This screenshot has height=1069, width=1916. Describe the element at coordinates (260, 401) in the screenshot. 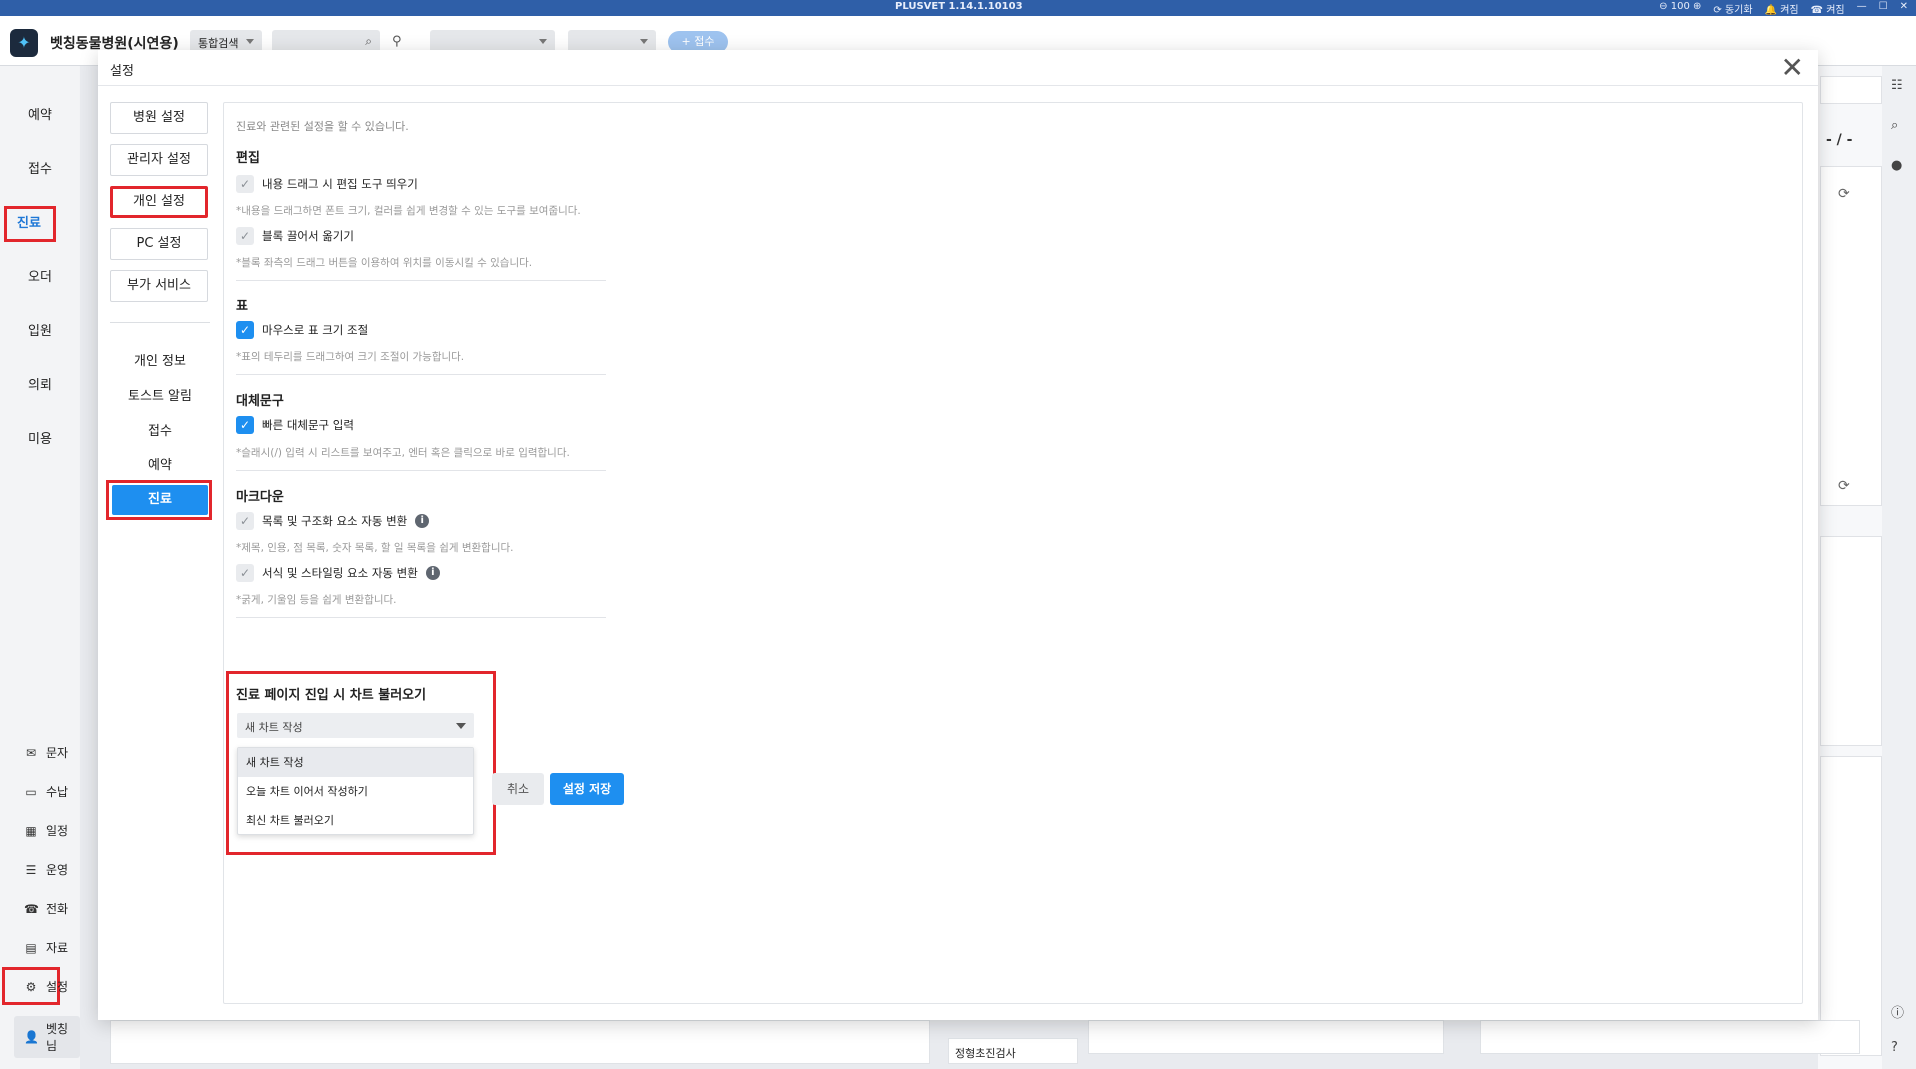

I see `section-title-alt-text: 대체문구` at that location.